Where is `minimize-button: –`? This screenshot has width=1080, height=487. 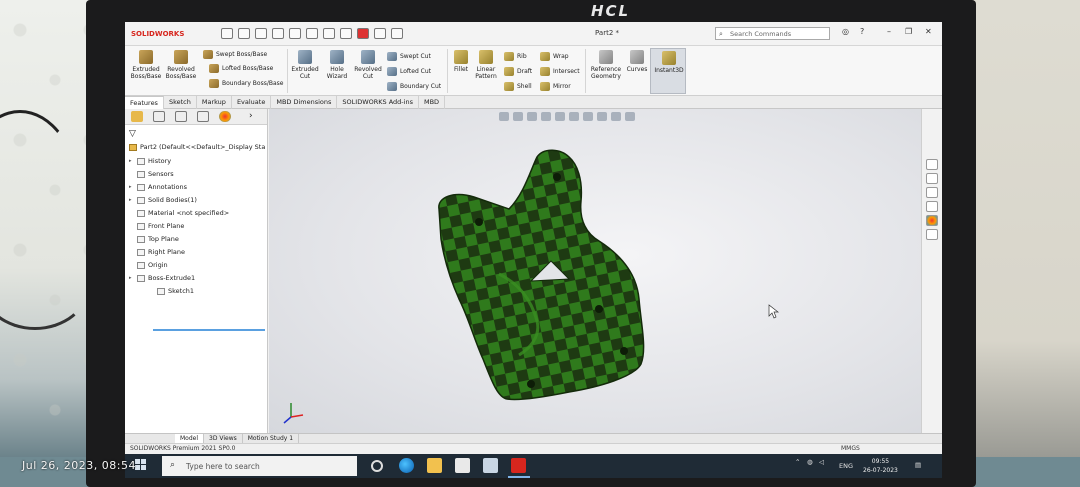 minimize-button: – is located at coordinates (889, 31).